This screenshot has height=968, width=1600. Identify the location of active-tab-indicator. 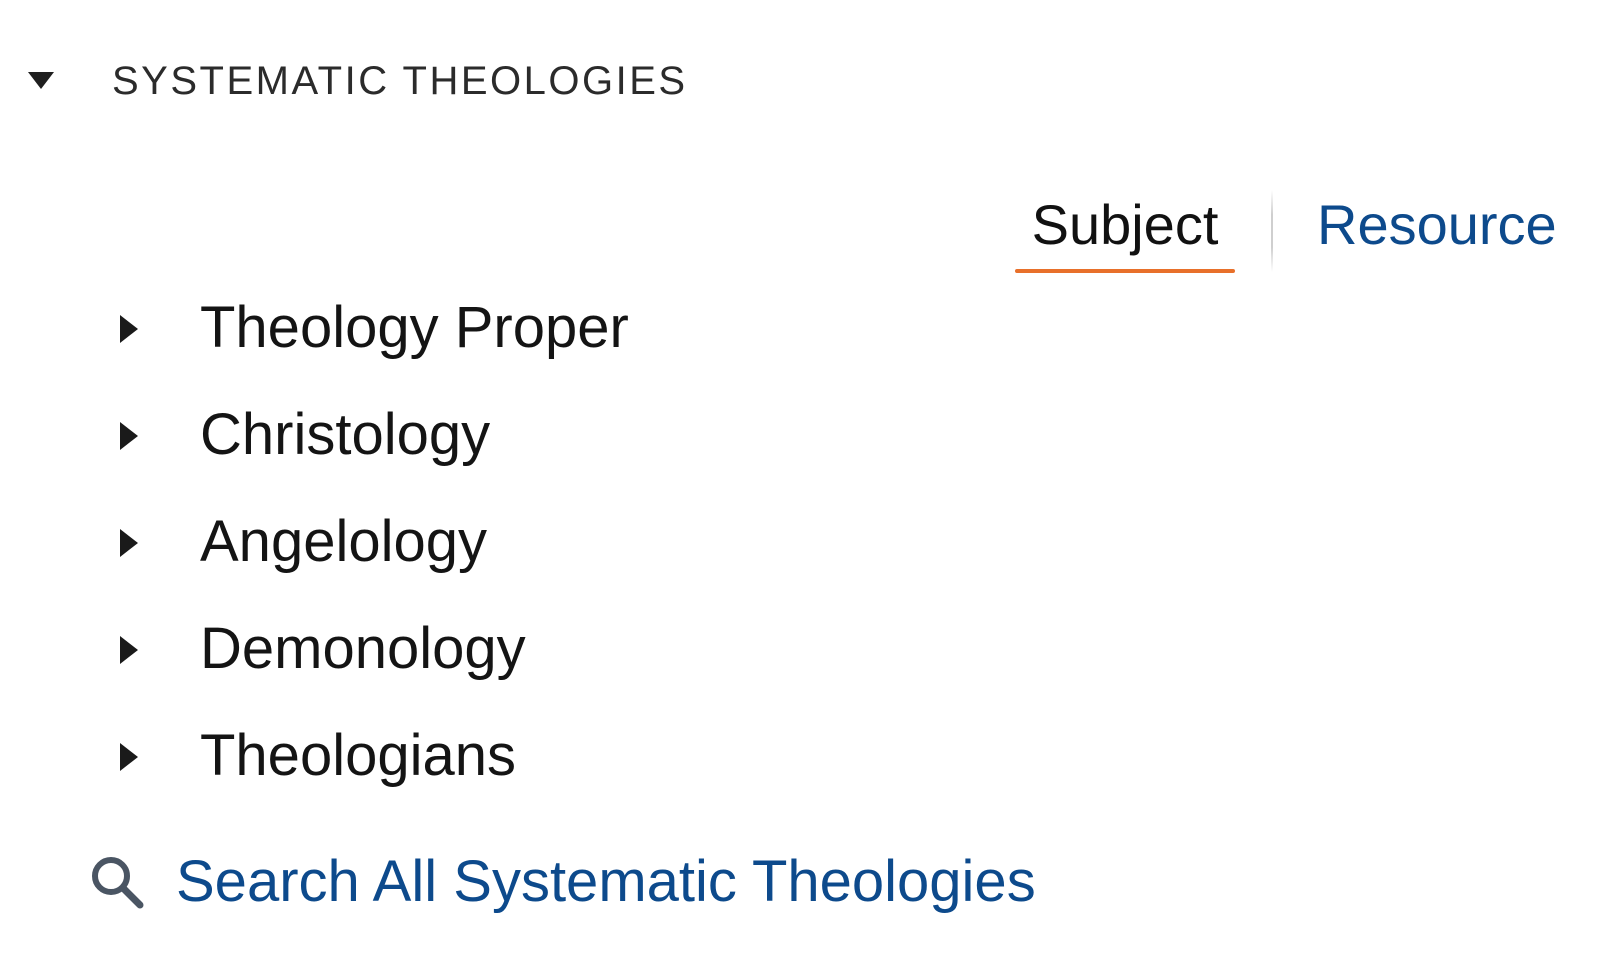
(1125, 271).